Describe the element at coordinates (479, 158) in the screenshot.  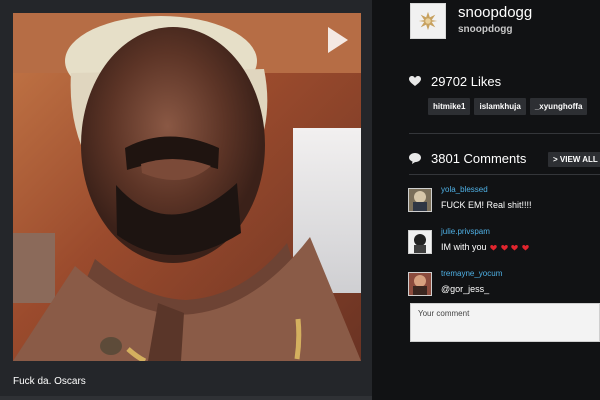
I see `comments-count: 3801 Comments` at that location.